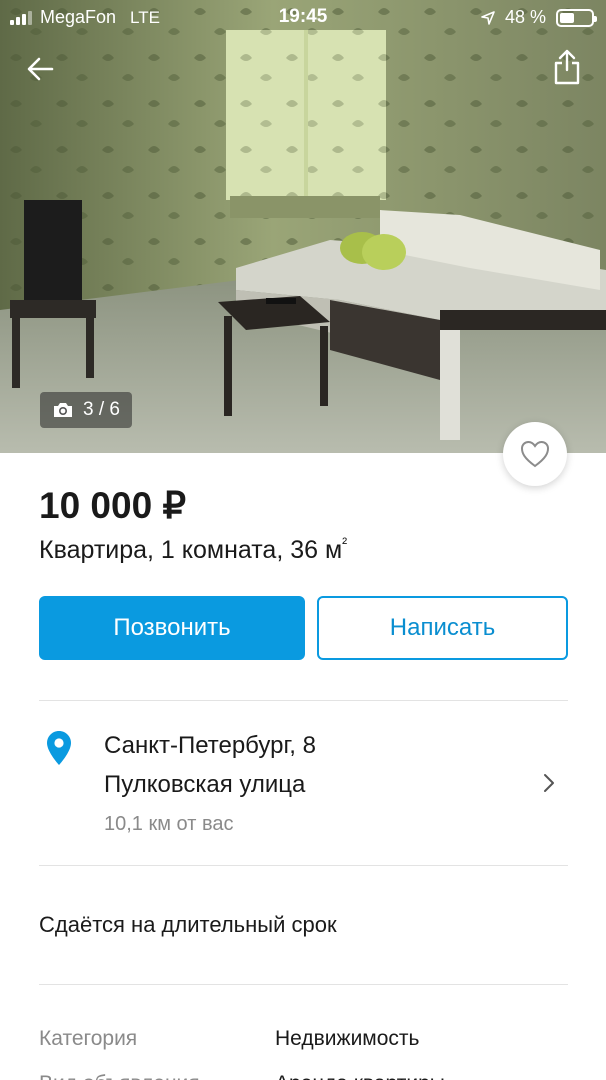  Describe the element at coordinates (576, 17) in the screenshot. I see `battery-icon` at that location.